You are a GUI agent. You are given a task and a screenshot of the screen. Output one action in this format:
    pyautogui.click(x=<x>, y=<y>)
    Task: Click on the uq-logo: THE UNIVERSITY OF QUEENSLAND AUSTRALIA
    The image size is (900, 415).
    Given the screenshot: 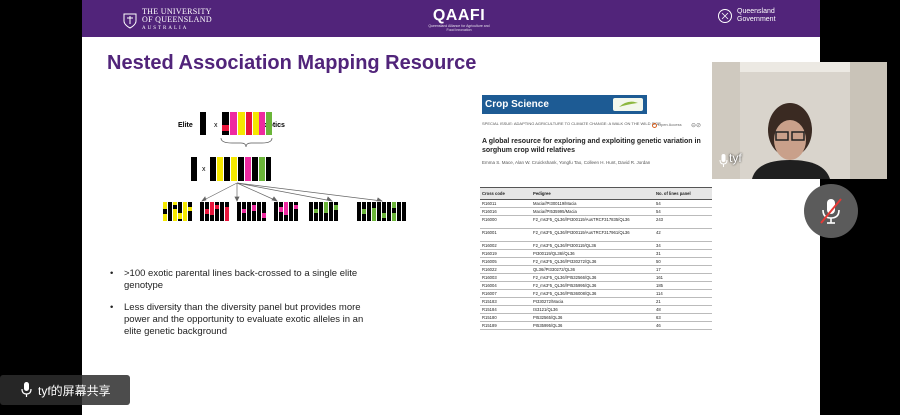 What is the action you would take?
    pyautogui.click(x=167, y=20)
    